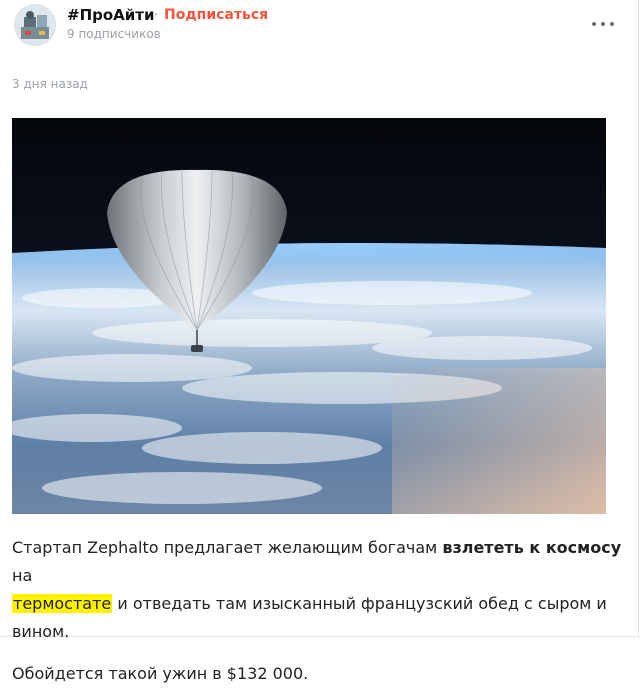 This screenshot has width=640, height=688. I want to click on channel-name: #ПроАйти, so click(111, 15).